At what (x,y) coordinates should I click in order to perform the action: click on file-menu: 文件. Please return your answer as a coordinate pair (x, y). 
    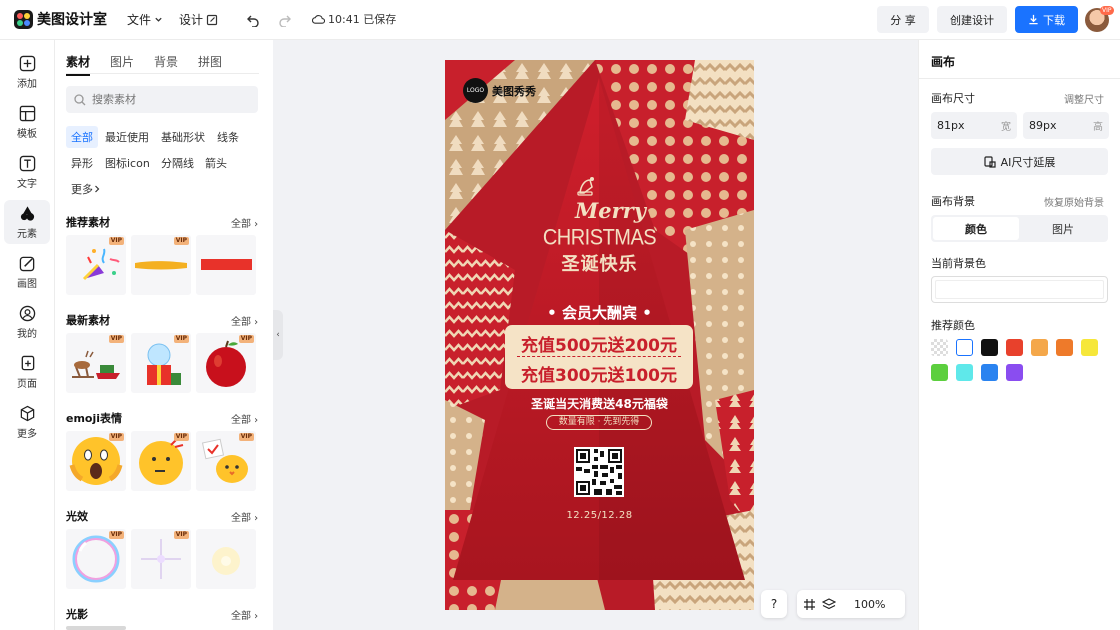
    Looking at the image, I should click on (145, 19).